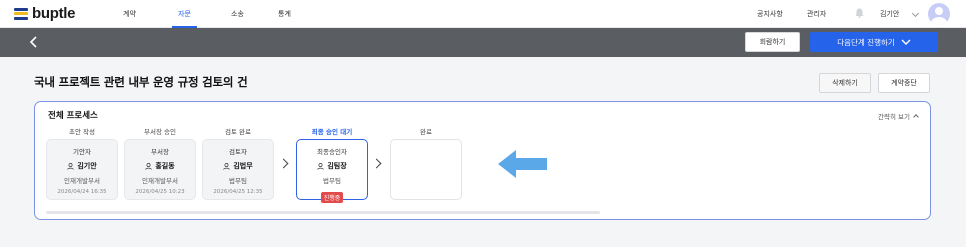  What do you see at coordinates (243, 166) in the screenshot?
I see `step-person-name: 김법무` at bounding box center [243, 166].